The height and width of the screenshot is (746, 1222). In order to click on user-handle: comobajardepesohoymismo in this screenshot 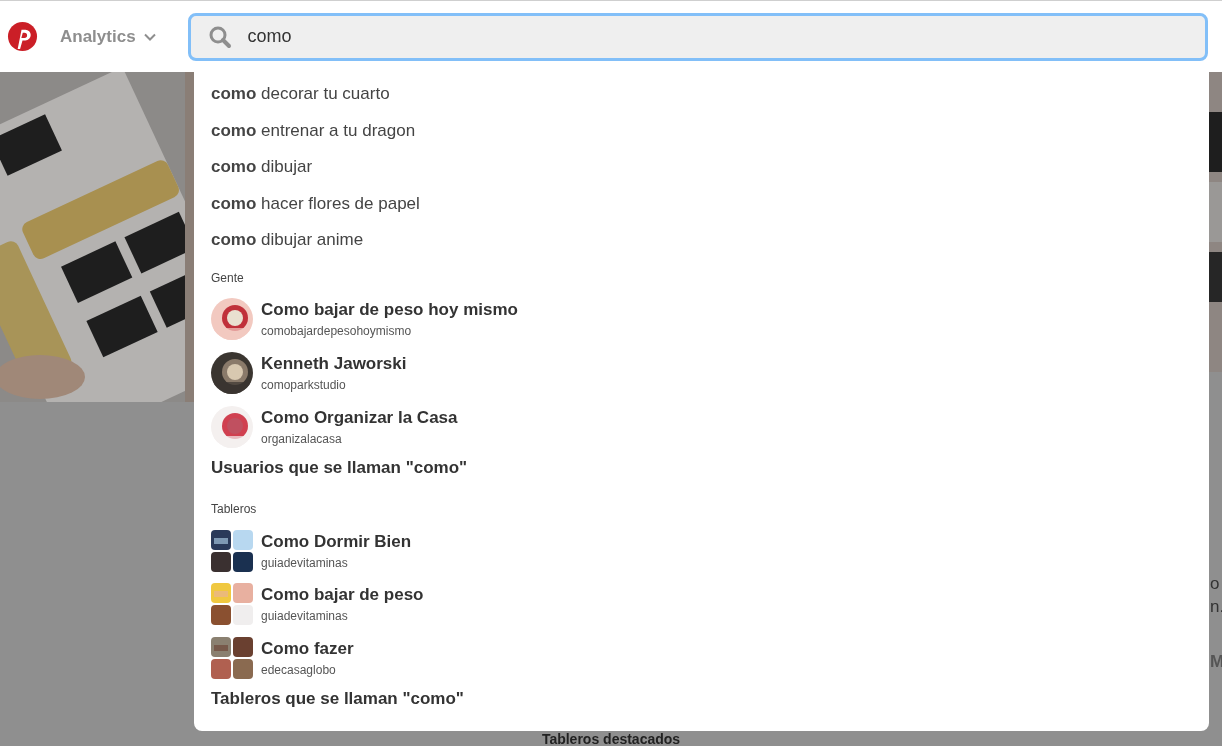, I will do `click(337, 331)`.